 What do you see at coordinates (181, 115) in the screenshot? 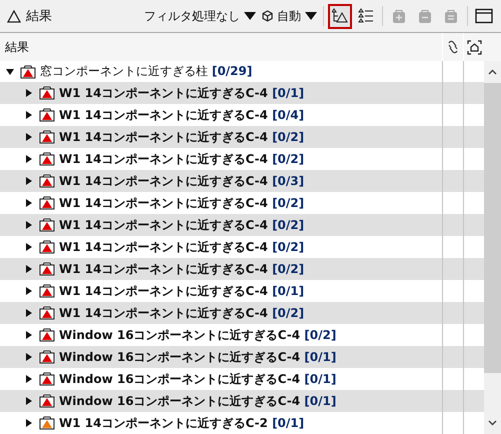
I see `tree-item-label: W1 14コンポーネントに近すぎるC-4 [0/4]` at bounding box center [181, 115].